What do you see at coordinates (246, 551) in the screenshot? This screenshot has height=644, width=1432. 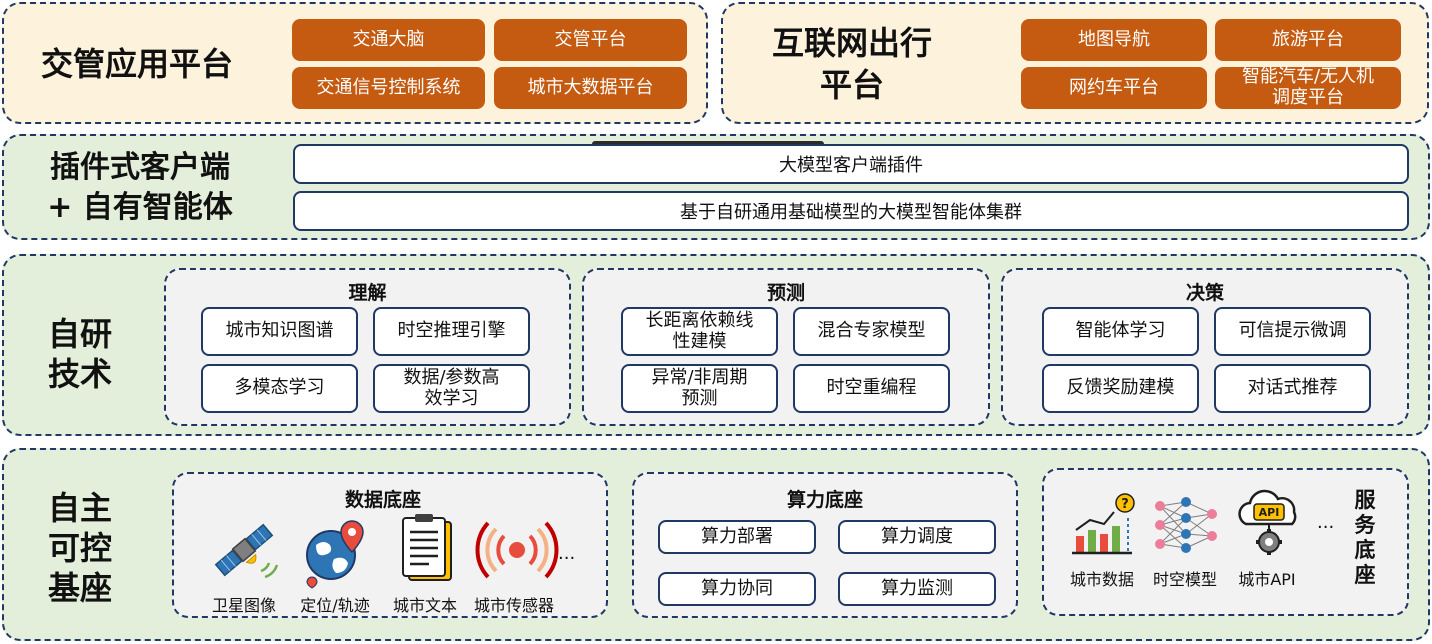 I see `satellite-icon` at bounding box center [246, 551].